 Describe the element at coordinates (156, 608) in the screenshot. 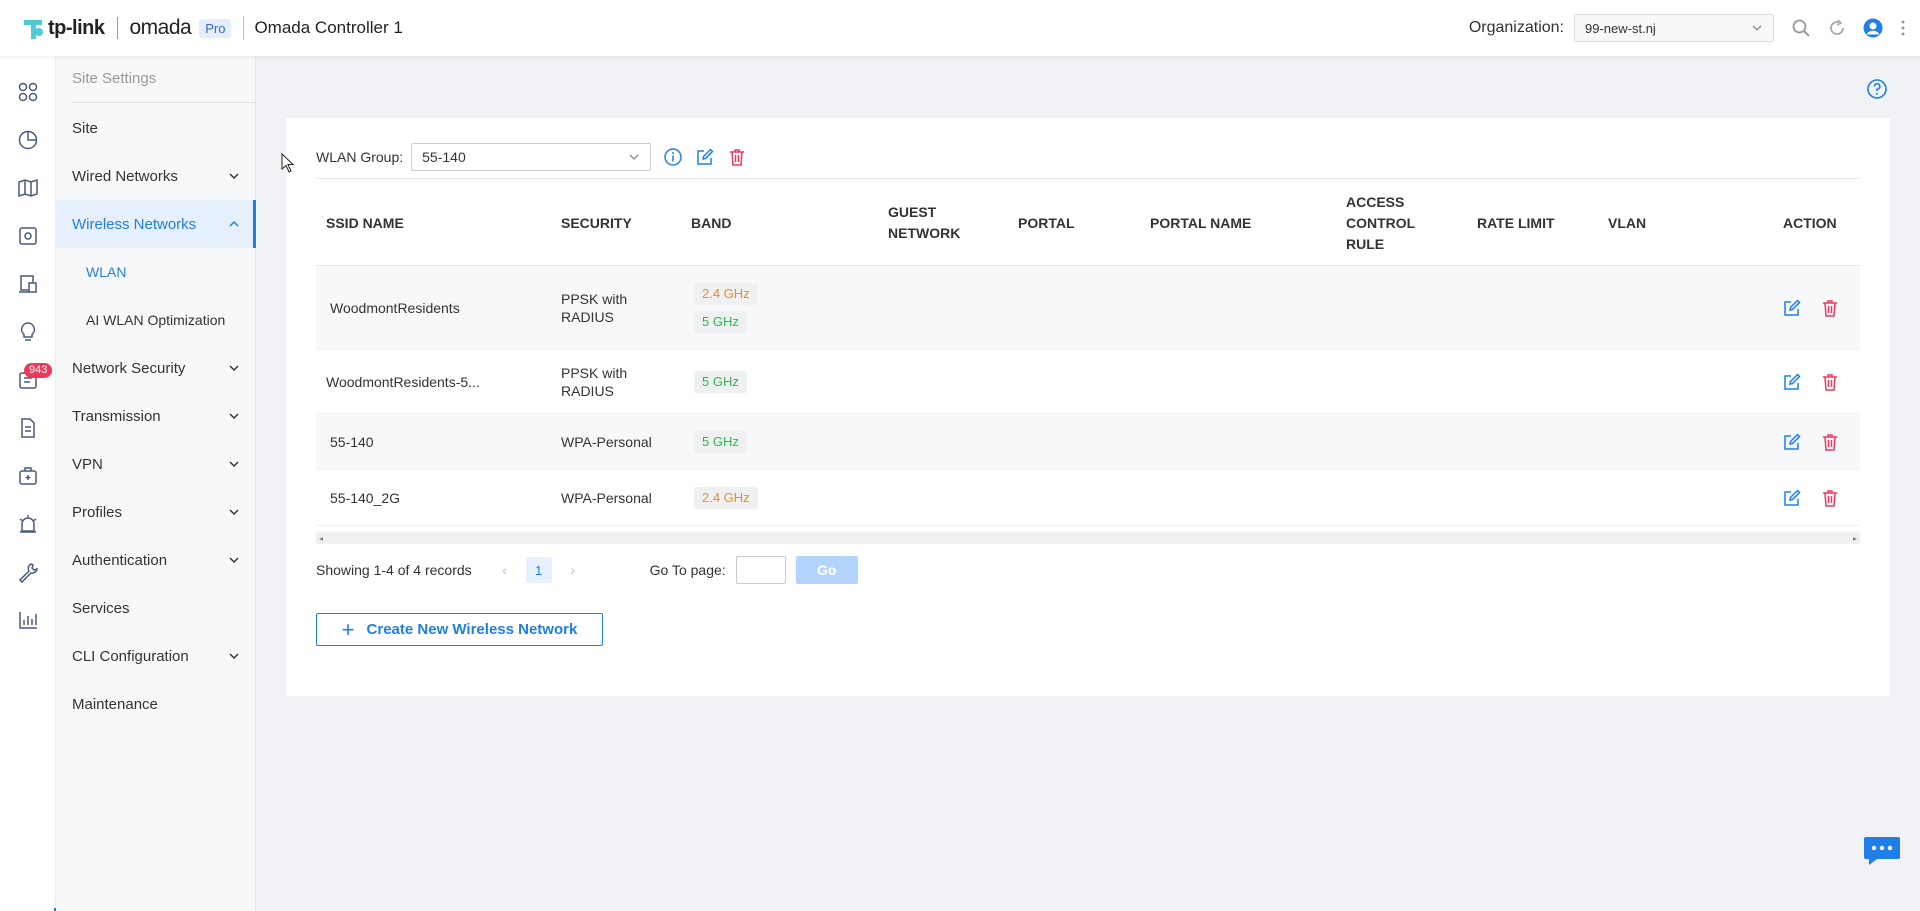

I see `nav-item-services: Services` at that location.